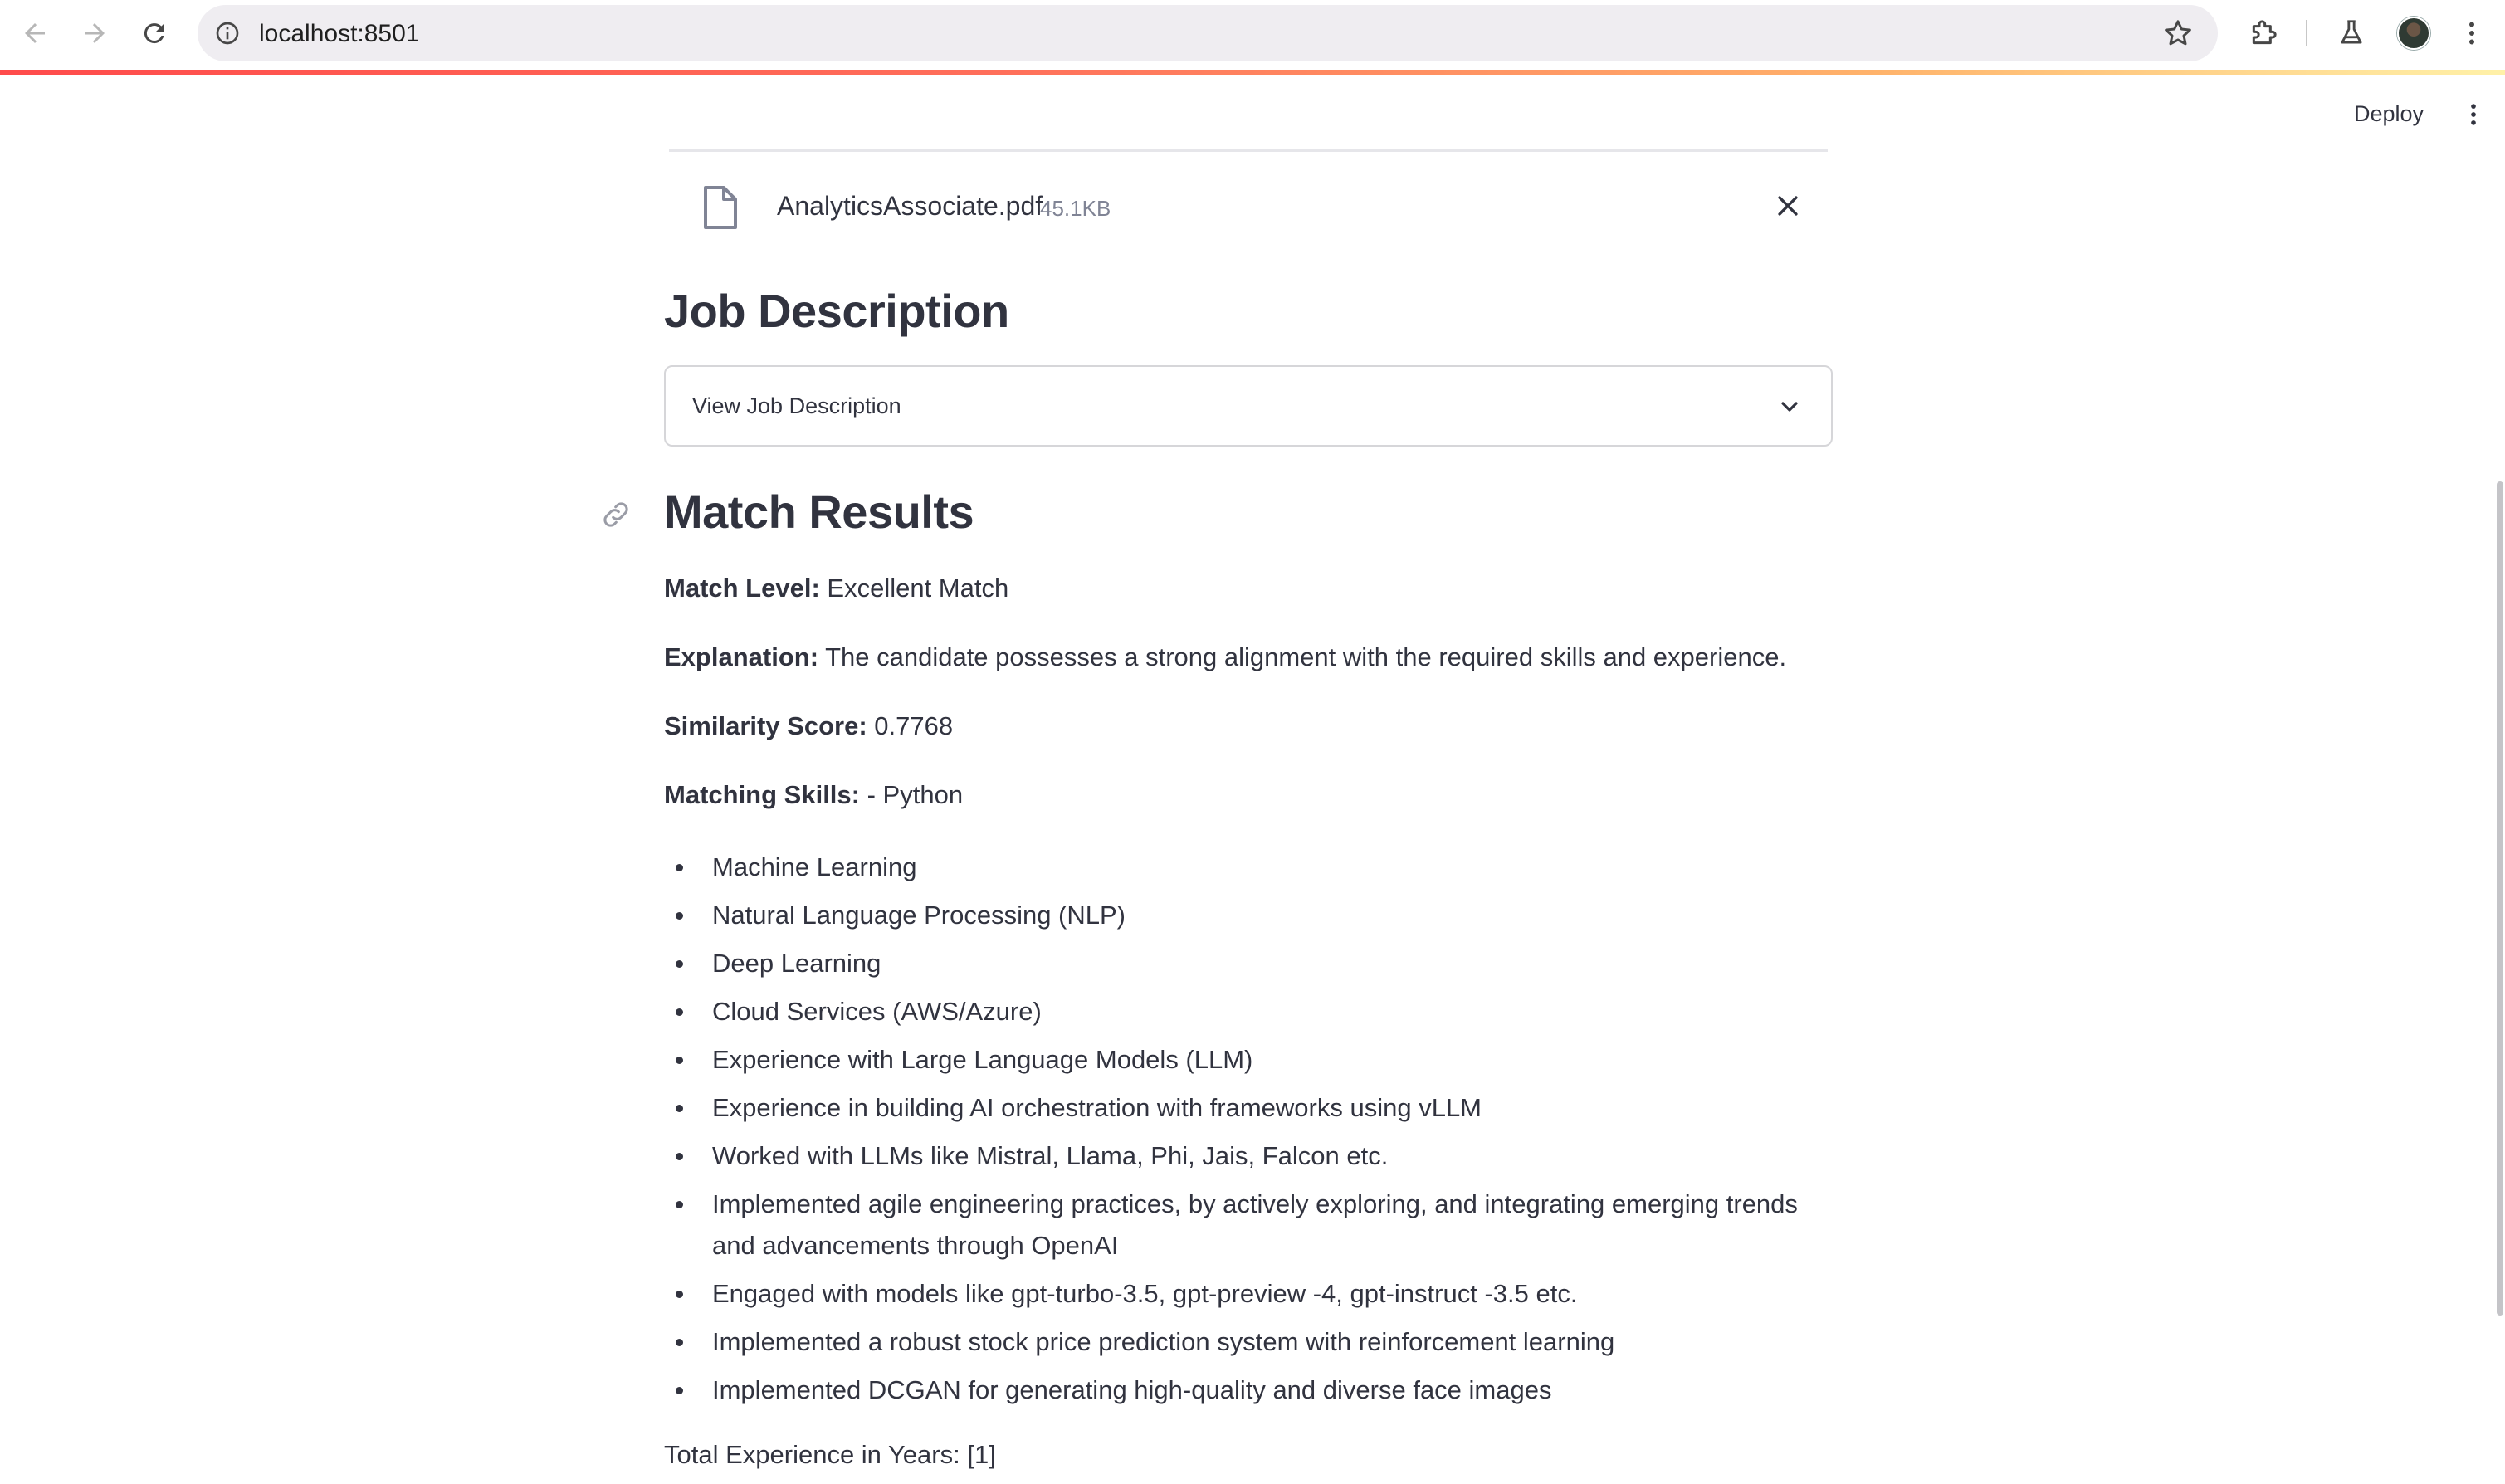  Describe the element at coordinates (2264, 33) in the screenshot. I see `extensions-icon` at that location.